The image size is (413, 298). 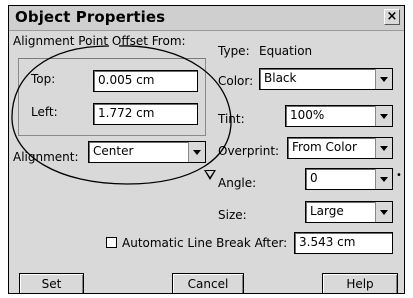 I want to click on alignment-label: Alignment:, so click(x=46, y=157).